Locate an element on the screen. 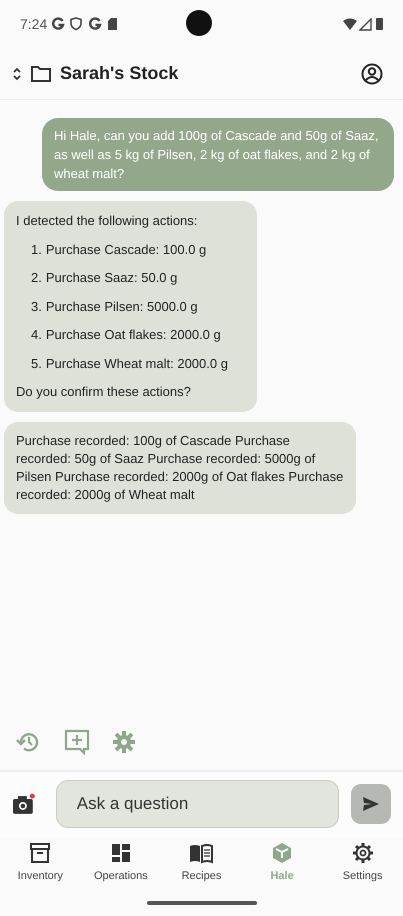  message-text: I detected the following actions: is located at coordinates (107, 221).